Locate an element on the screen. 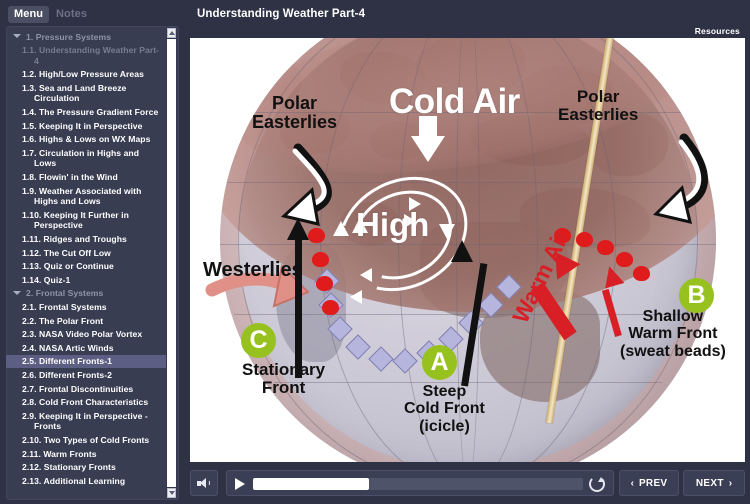 This screenshot has height=504, width=750. sidebar-item-2: 1.2. High/Low Pressure Areas is located at coordinates (86, 75).